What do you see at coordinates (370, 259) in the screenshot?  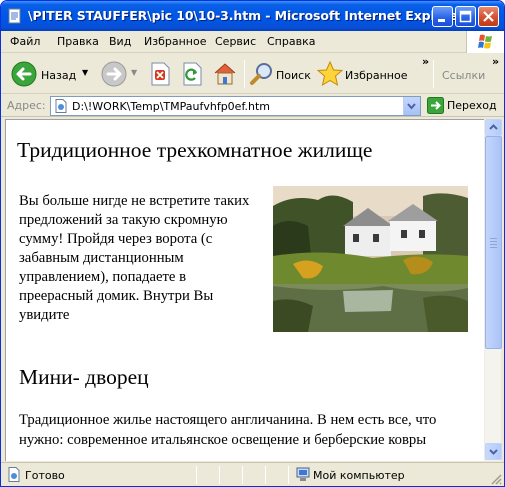 I see `house-photo` at bounding box center [370, 259].